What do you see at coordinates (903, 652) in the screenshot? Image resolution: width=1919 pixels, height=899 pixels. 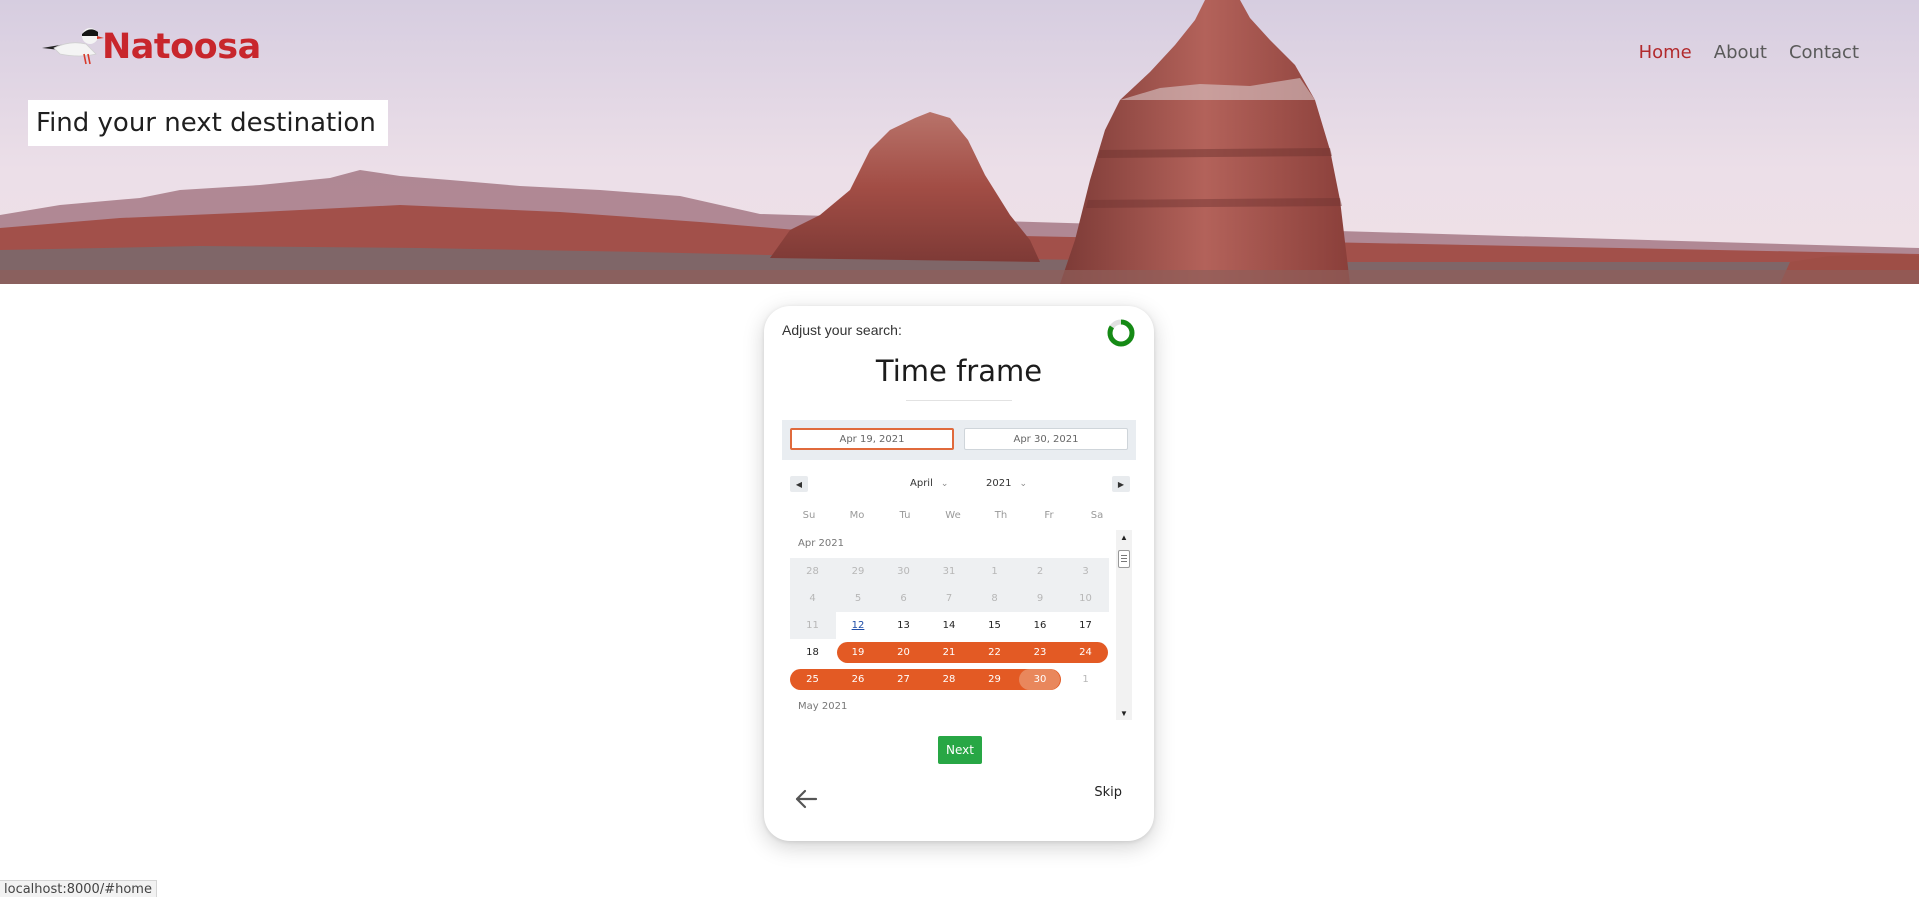 I see `calendar-day: 20` at bounding box center [903, 652].